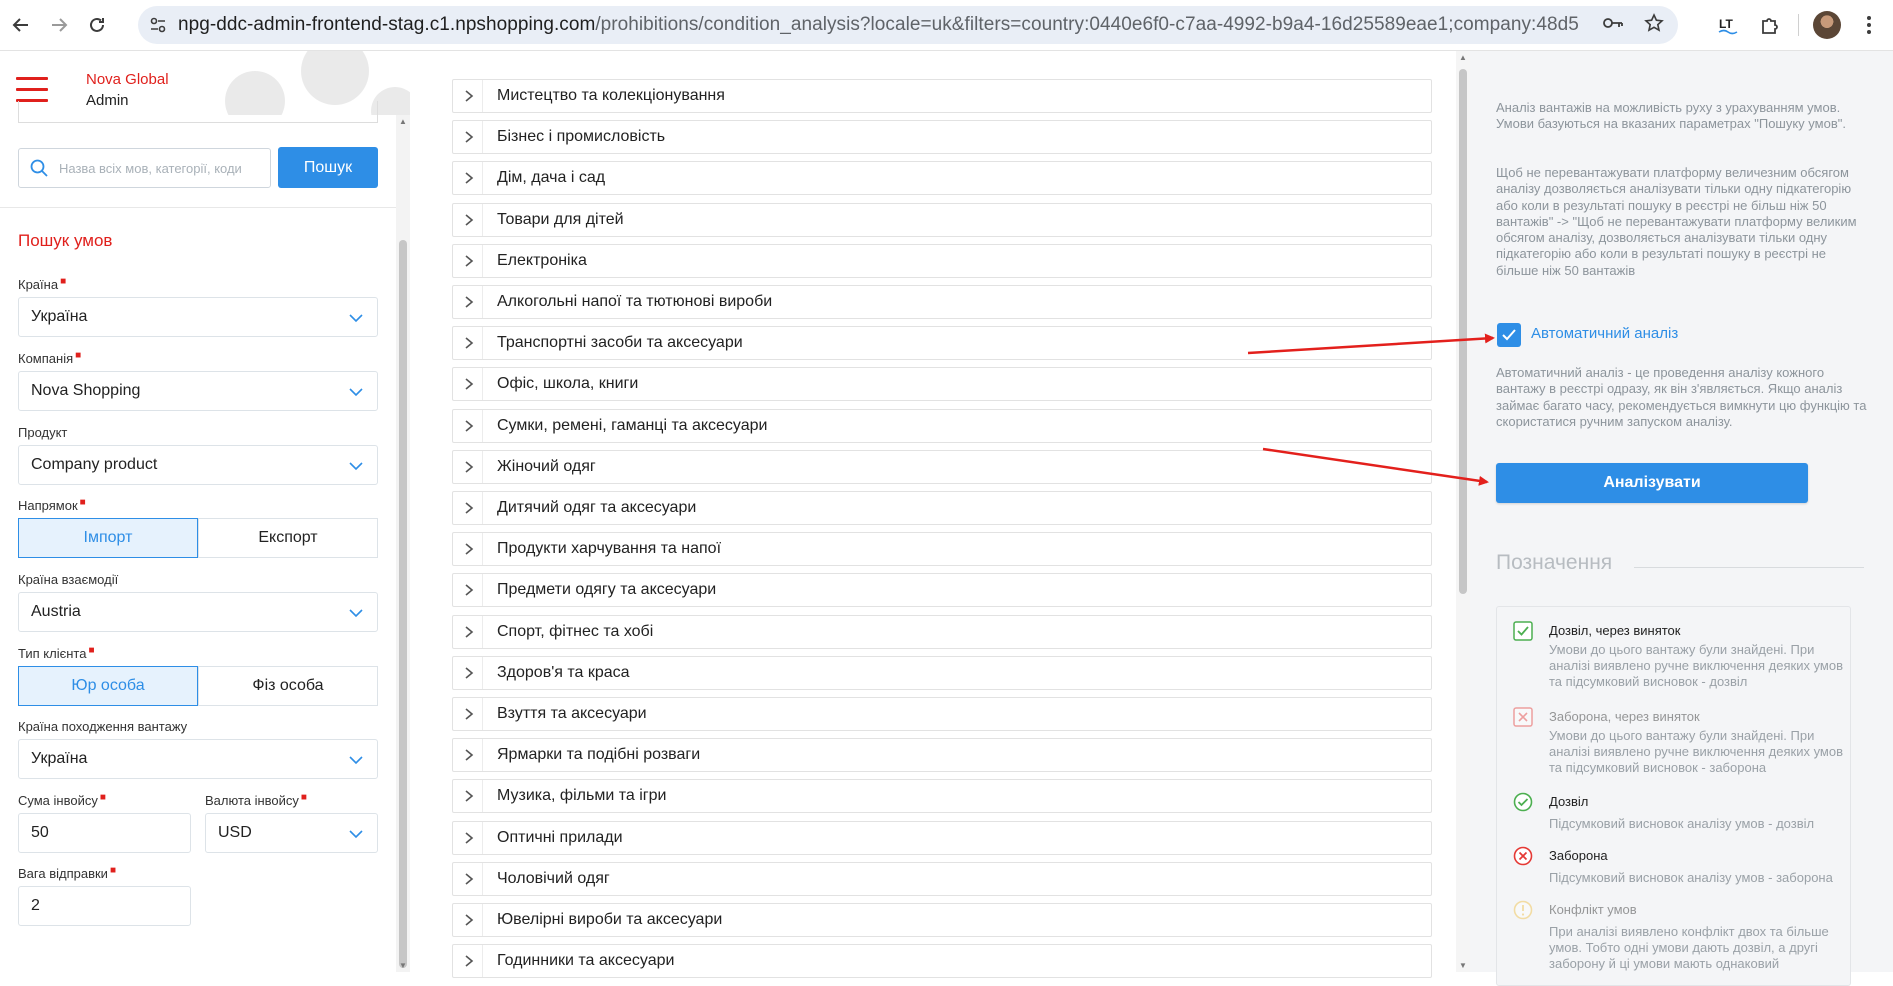  Describe the element at coordinates (1749, 567) in the screenshot. I see `legend-divider` at that location.